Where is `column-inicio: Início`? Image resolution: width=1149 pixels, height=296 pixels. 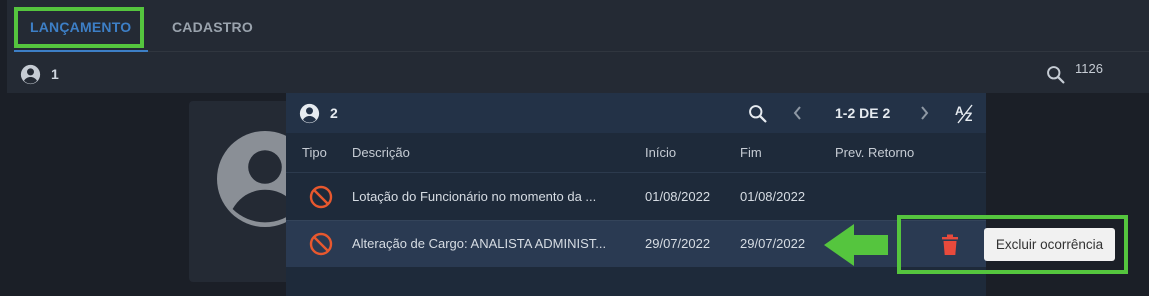
column-inicio: Início is located at coordinates (660, 152).